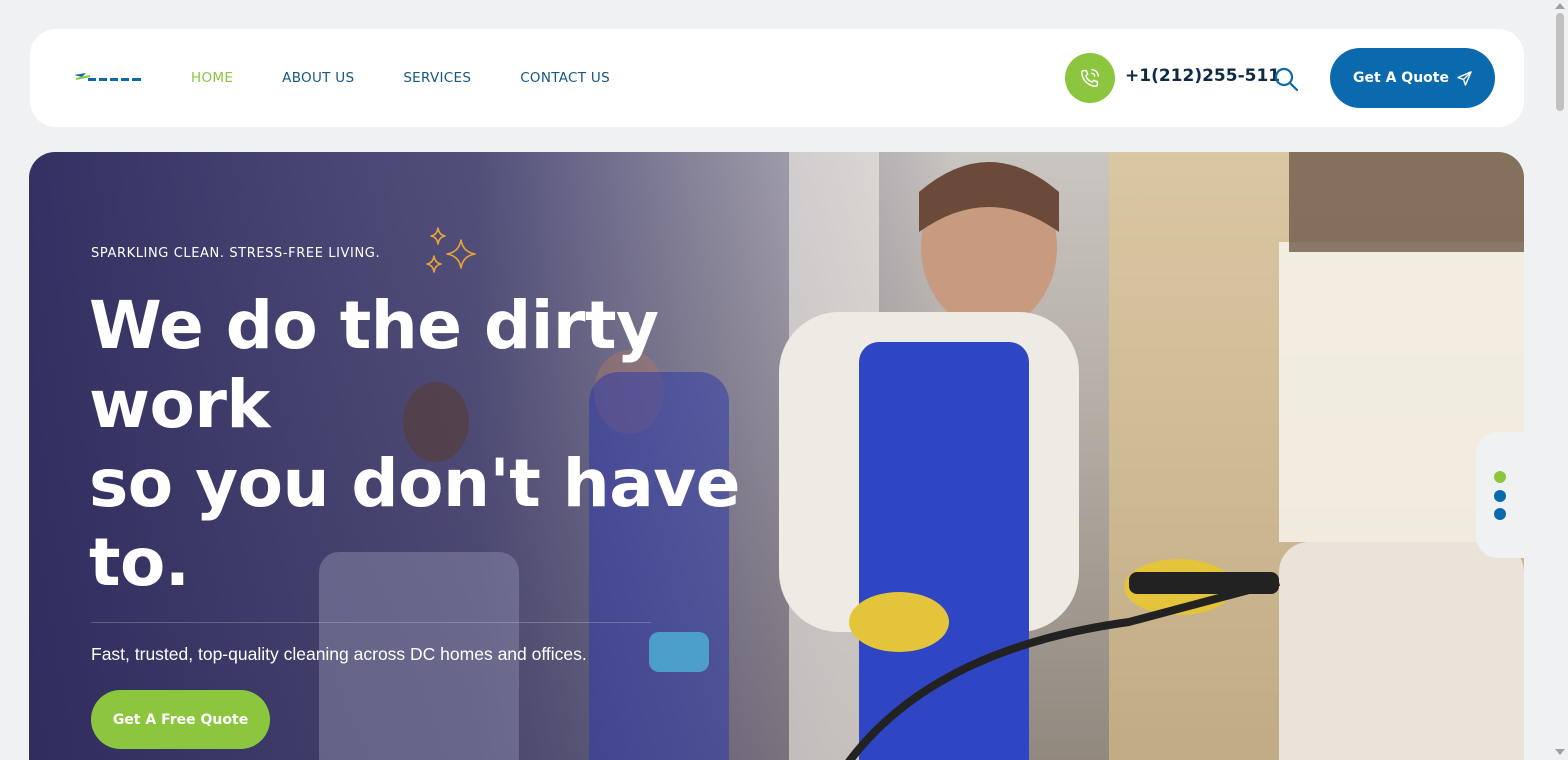 This screenshot has height=760, width=1568. I want to click on phone-button, so click(1090, 78).